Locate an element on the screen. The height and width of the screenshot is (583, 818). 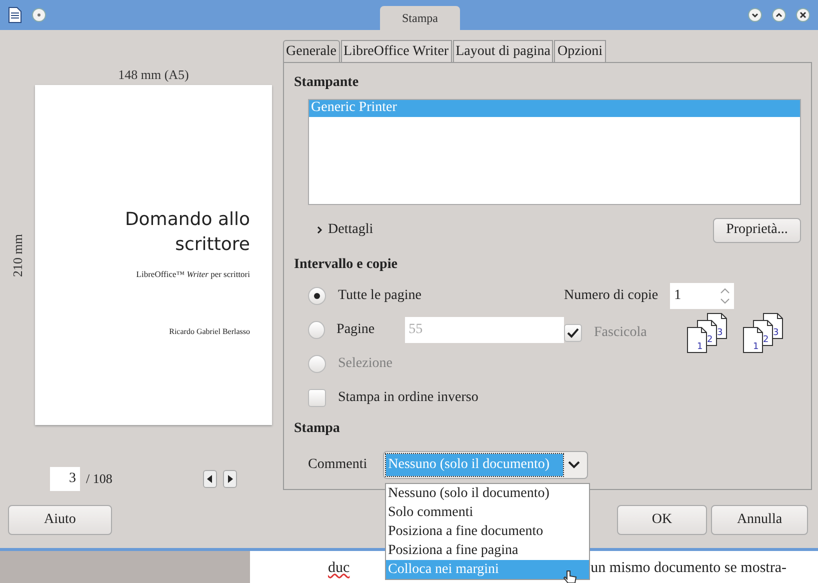
option-label: Tutte le pagine is located at coordinates (380, 296).